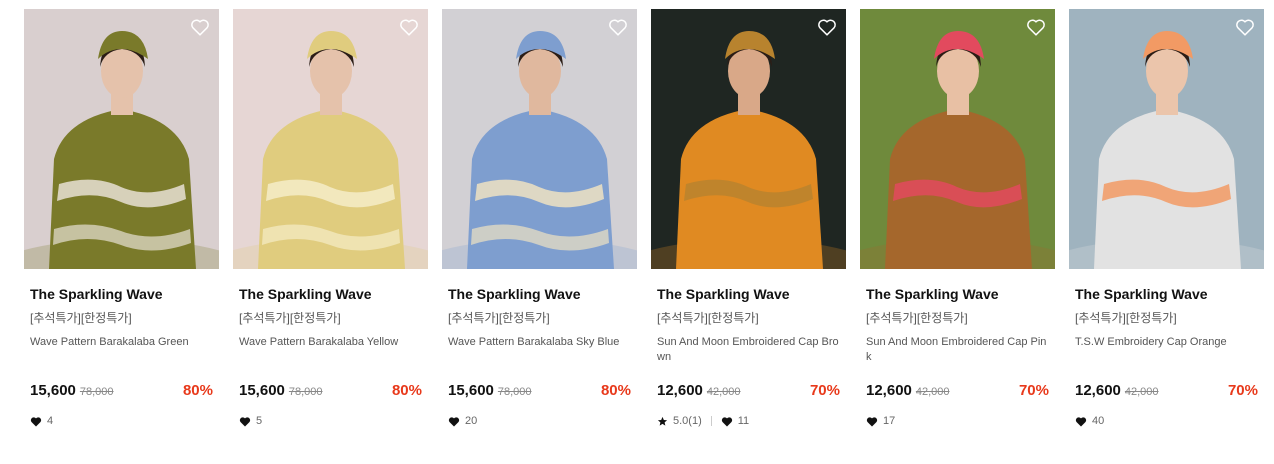 Image resolution: width=1274 pixels, height=464 pixels. What do you see at coordinates (330, 350) in the screenshot?
I see `product-name: Wave Pattern Barakalaba Yellow` at bounding box center [330, 350].